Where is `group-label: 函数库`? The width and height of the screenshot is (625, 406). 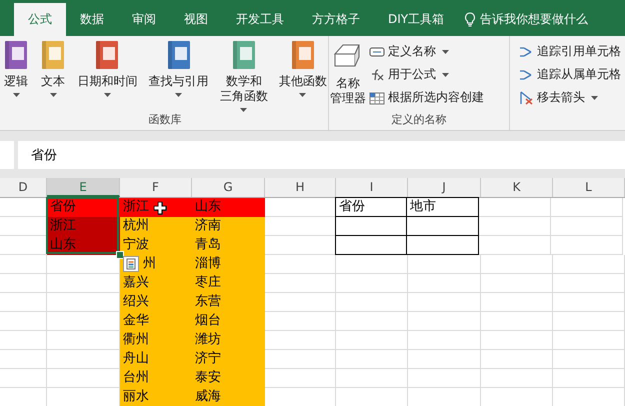 group-label: 函数库 is located at coordinates (165, 120).